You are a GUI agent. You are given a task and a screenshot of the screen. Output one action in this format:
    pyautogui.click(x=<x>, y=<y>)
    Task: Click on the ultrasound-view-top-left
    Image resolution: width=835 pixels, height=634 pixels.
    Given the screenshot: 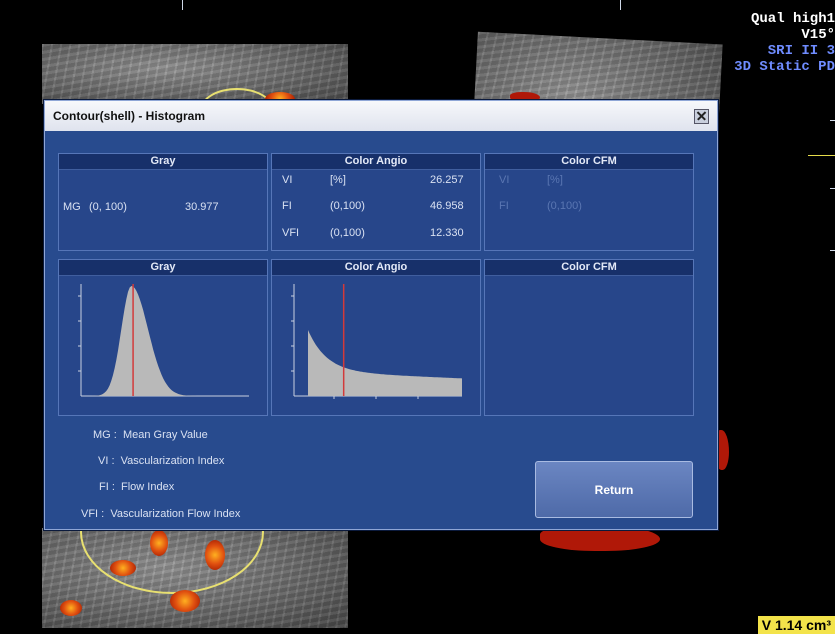 What is the action you would take?
    pyautogui.click(x=195, y=74)
    